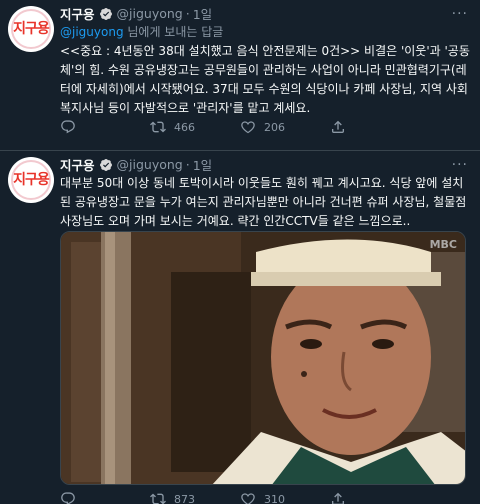  What do you see at coordinates (274, 498) in the screenshot?
I see `like-count: 310` at bounding box center [274, 498].